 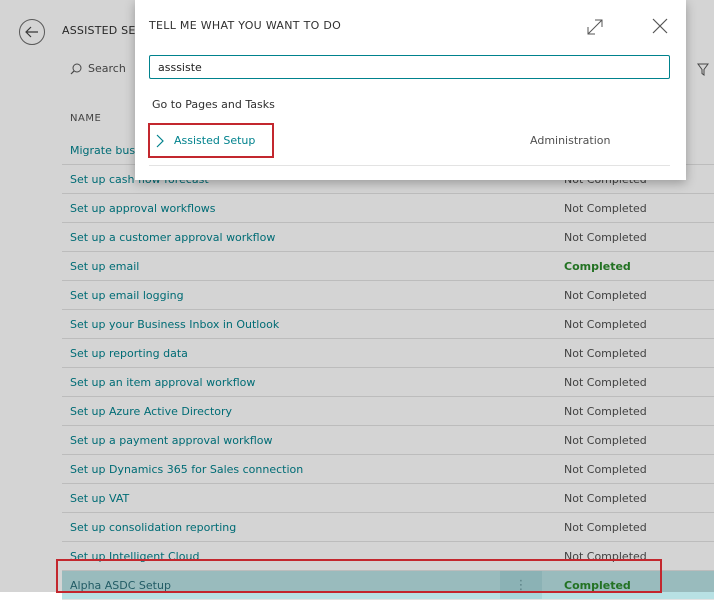 I want to click on row-name-link: Set up consolidation reporting, so click(x=153, y=527).